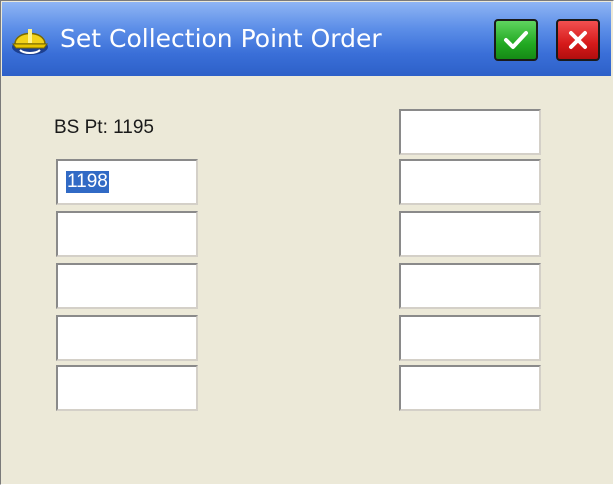  I want to click on ok-button, so click(516, 40).